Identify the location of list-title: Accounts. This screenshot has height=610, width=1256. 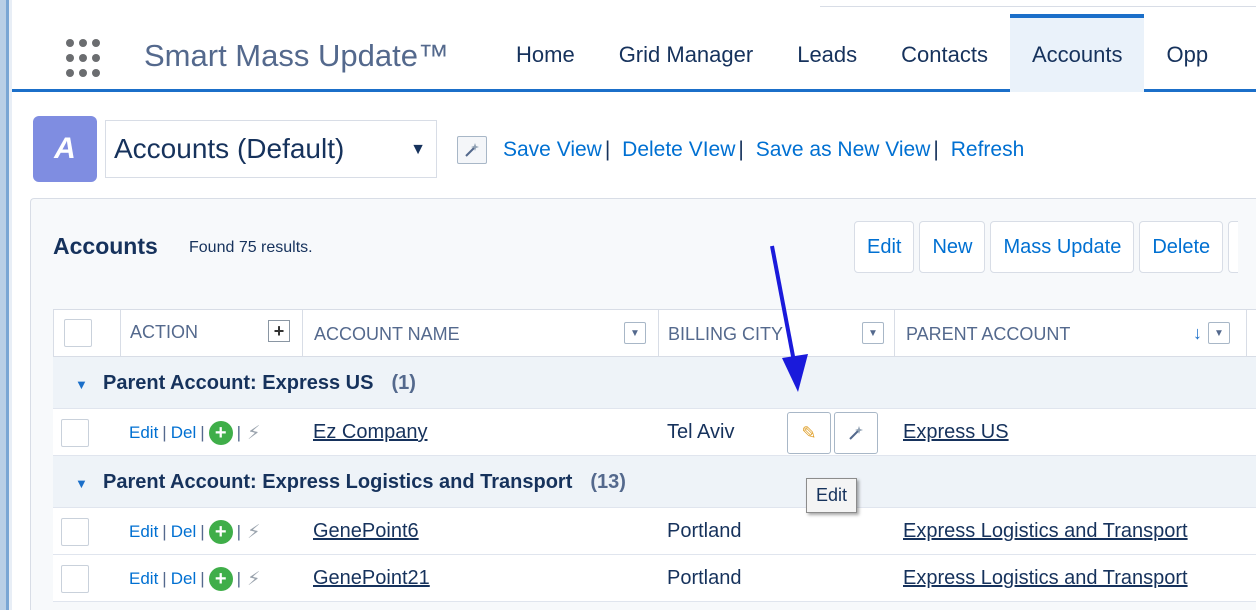
(105, 246).